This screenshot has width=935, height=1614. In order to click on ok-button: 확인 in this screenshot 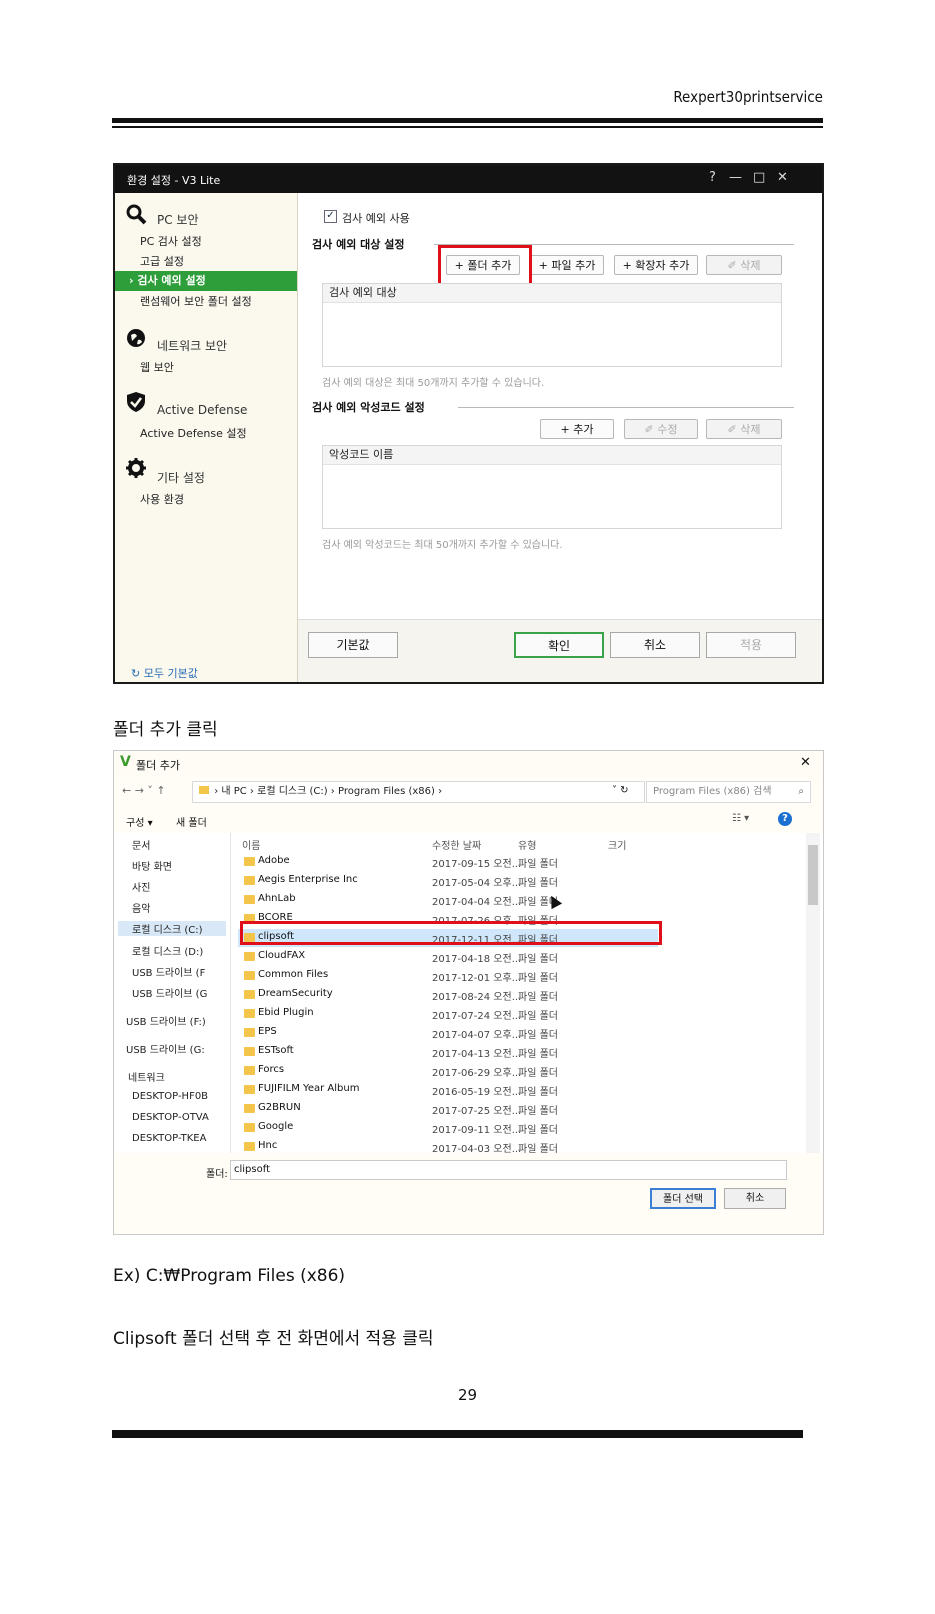, I will do `click(559, 645)`.